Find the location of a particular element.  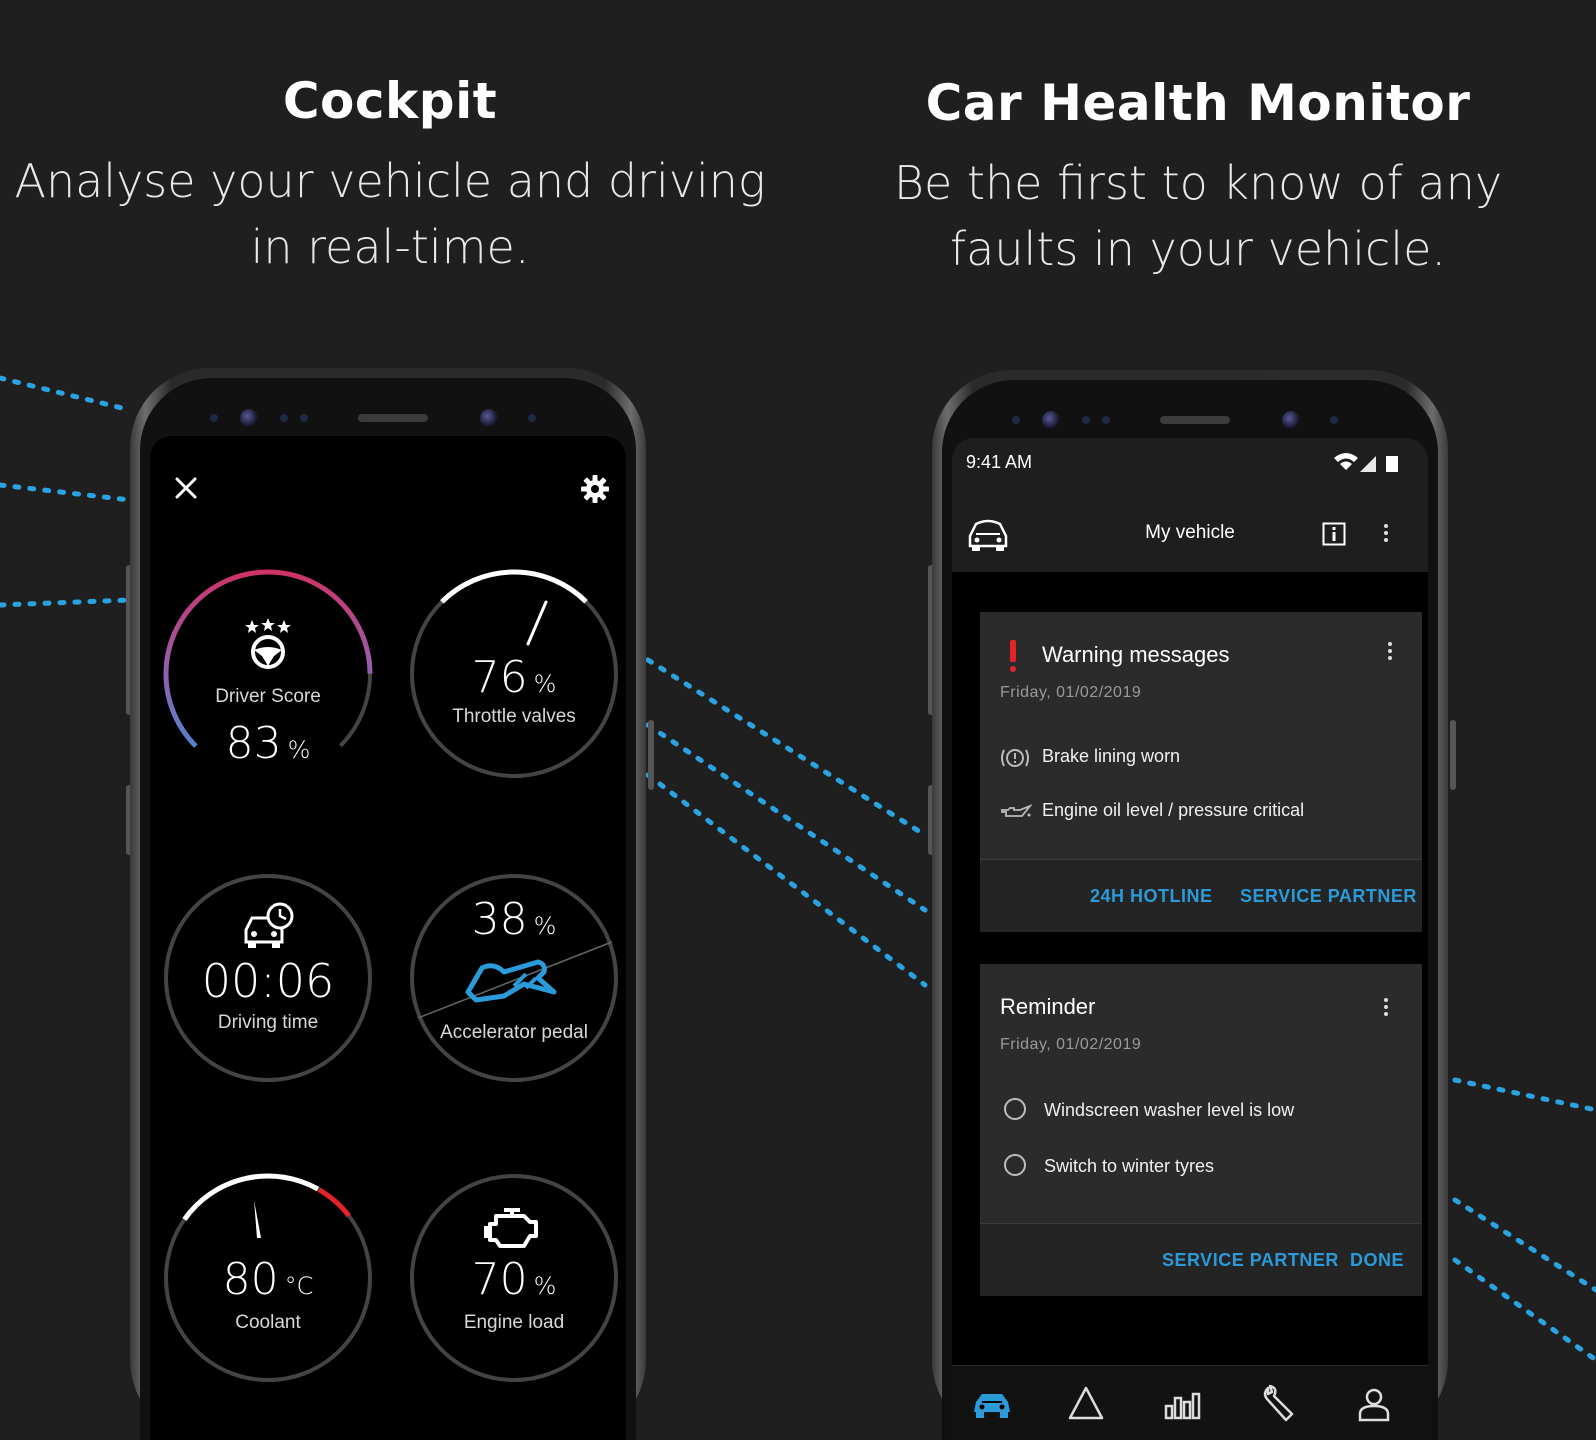

info-icon is located at coordinates (1334, 534).